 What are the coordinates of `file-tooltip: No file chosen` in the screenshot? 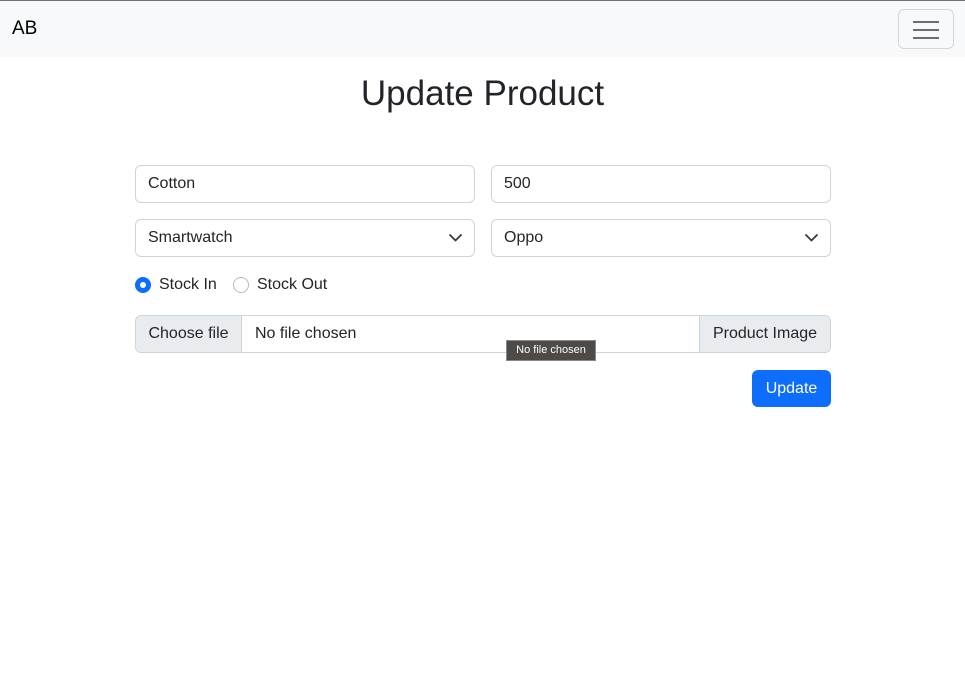 It's located at (551, 350).